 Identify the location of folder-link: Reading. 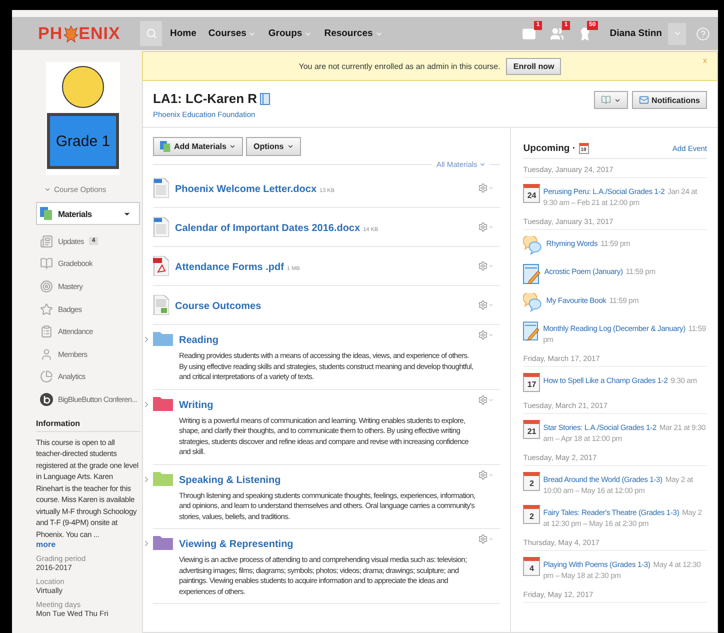
(198, 340).